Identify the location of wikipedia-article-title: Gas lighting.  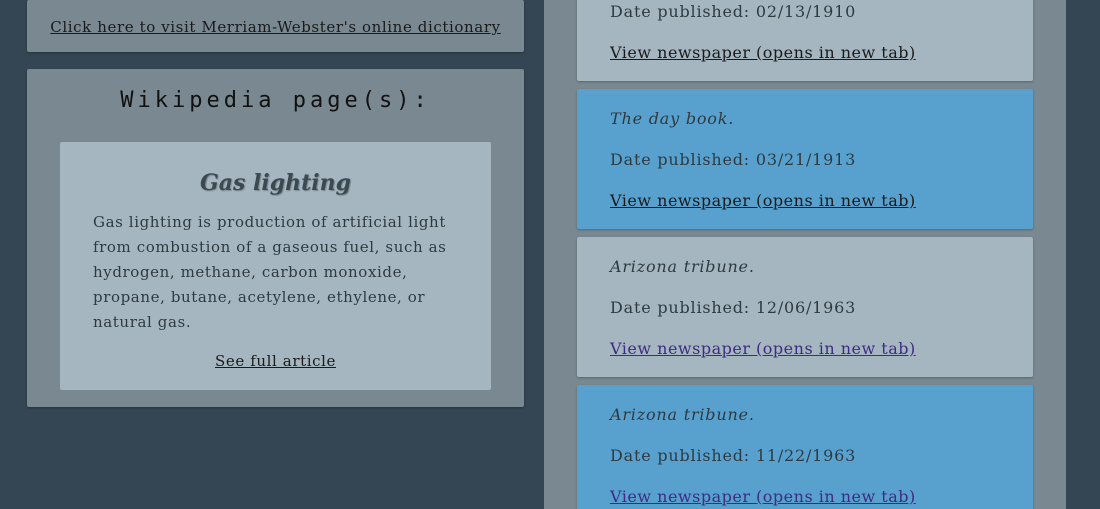
(275, 183).